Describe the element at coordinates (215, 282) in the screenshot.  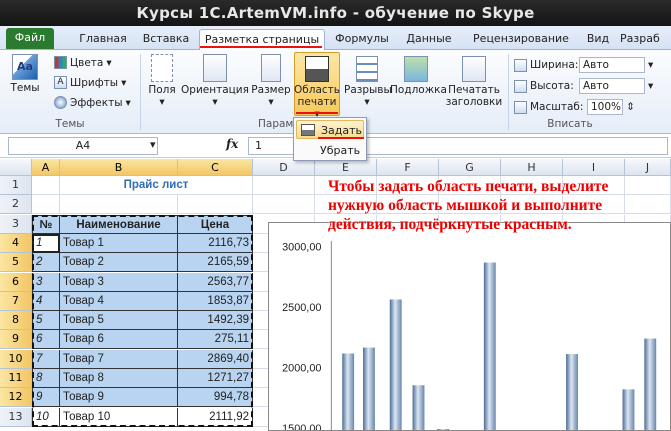
I see `item-price: 2563,77` at that location.